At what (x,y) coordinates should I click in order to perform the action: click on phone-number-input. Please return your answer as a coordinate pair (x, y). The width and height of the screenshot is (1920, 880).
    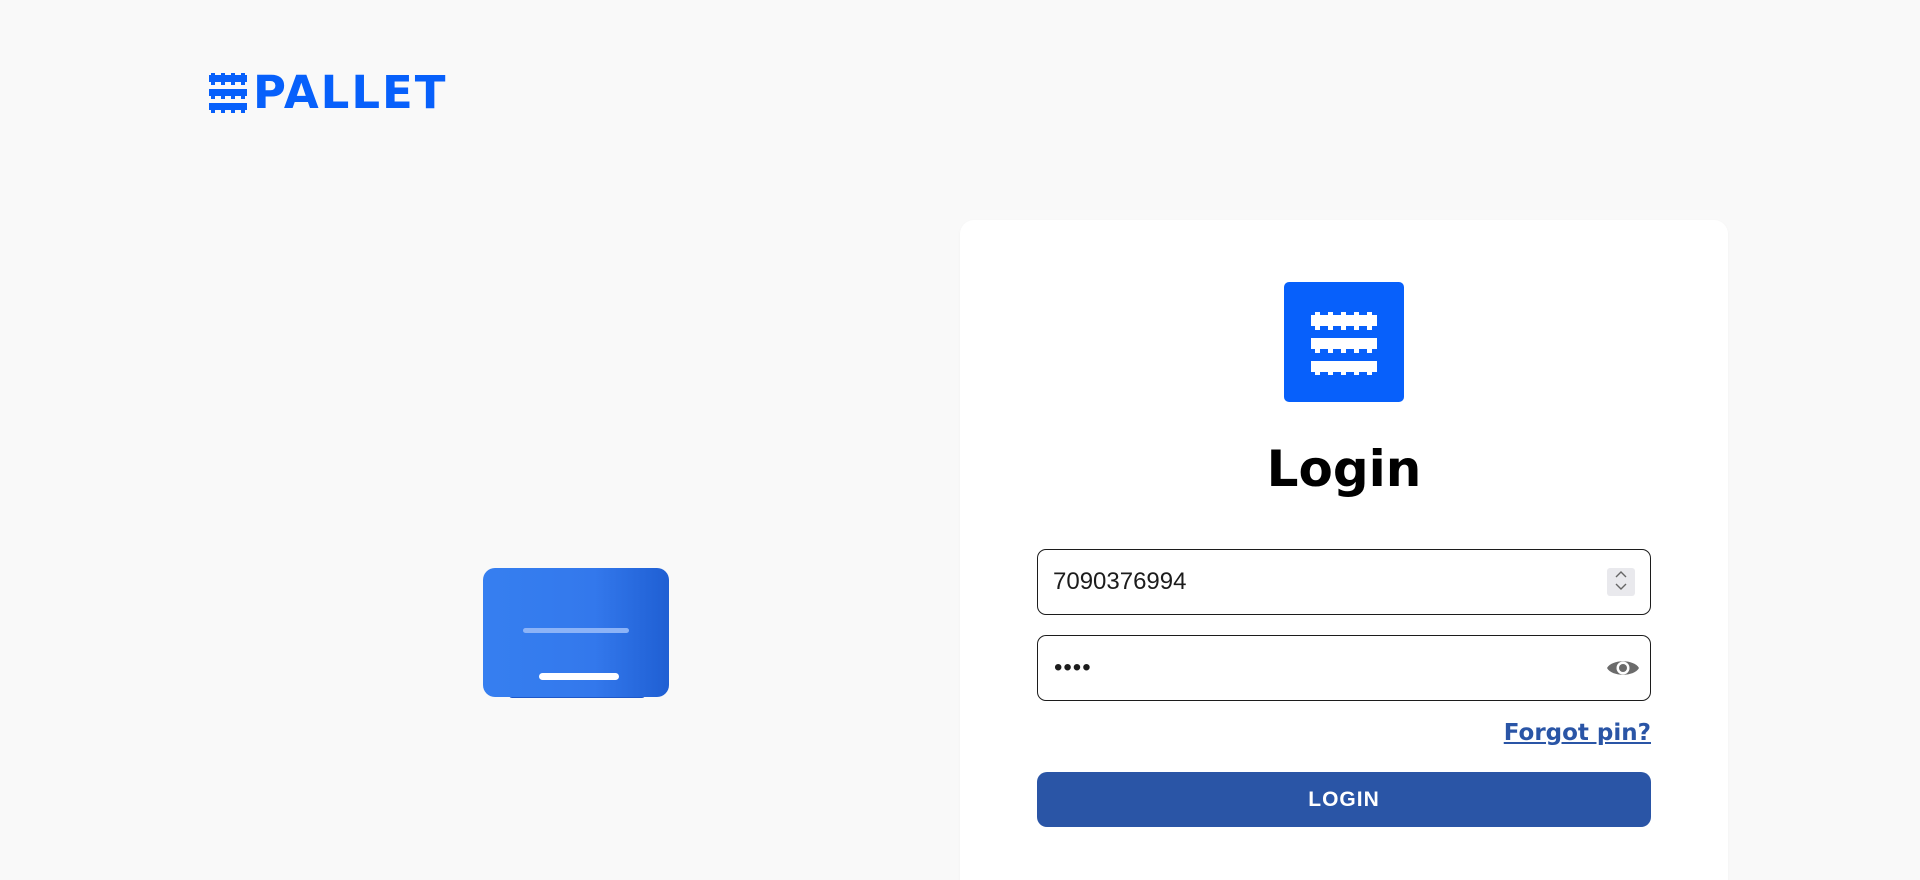
    Looking at the image, I should click on (1313, 582).